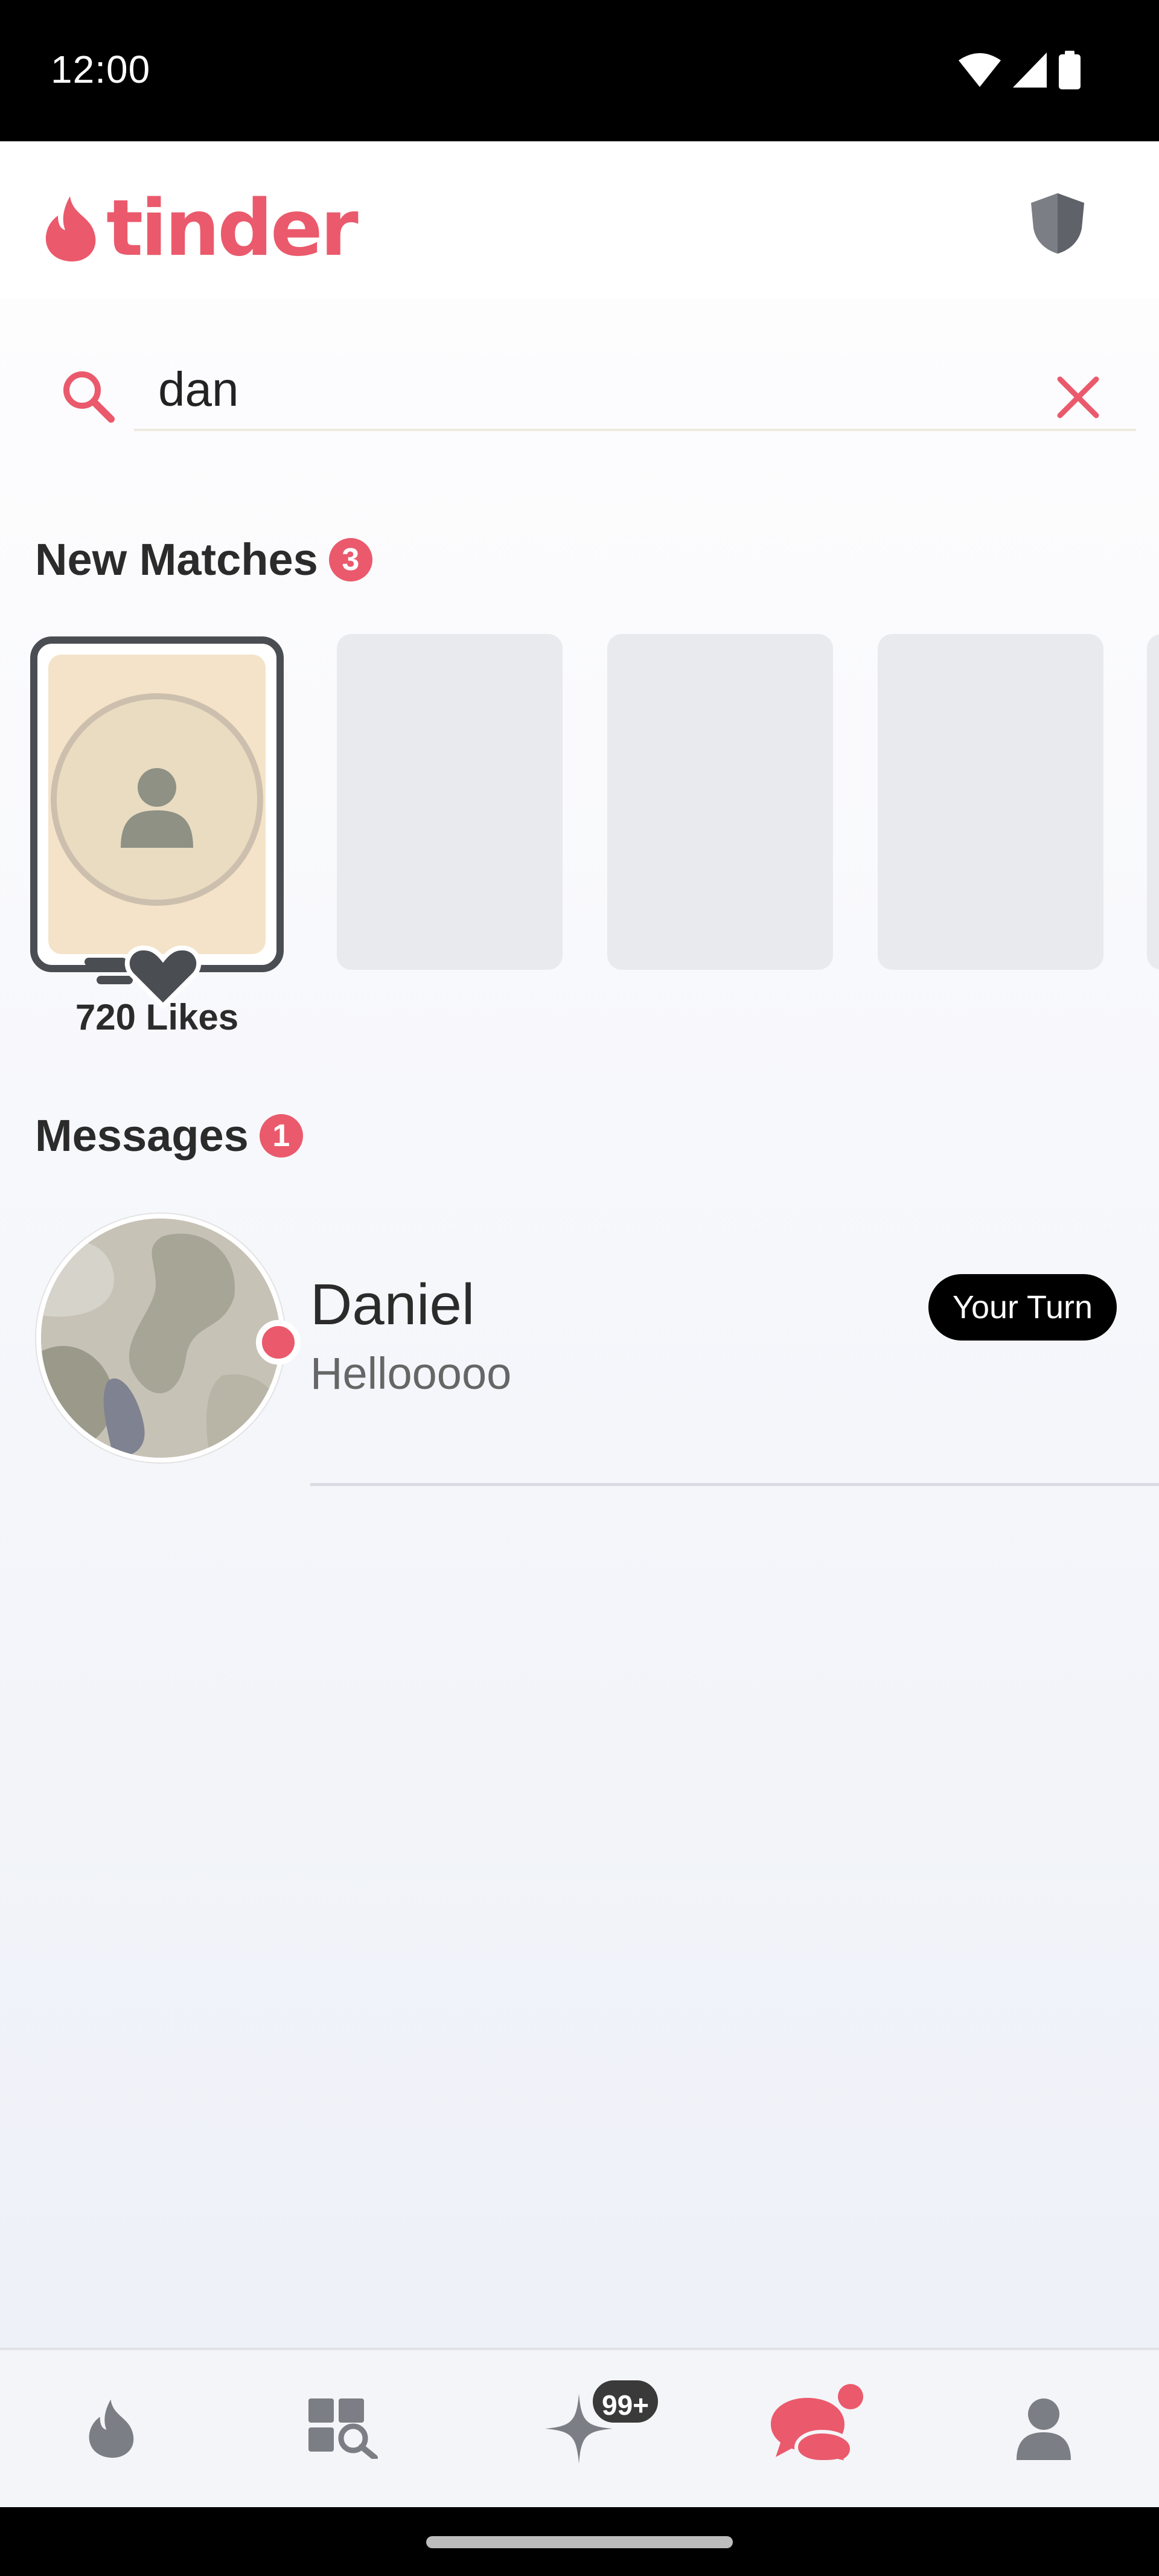  I want to click on app-header: tinder, so click(579, 219).